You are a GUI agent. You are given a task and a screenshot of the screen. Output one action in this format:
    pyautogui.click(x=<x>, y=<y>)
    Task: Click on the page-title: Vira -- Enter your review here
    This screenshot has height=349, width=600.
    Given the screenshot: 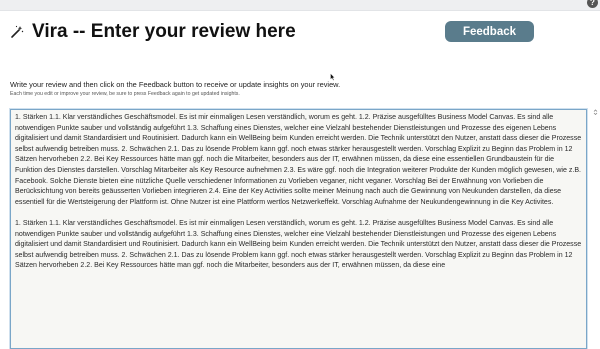 What is the action you would take?
    pyautogui.click(x=164, y=31)
    